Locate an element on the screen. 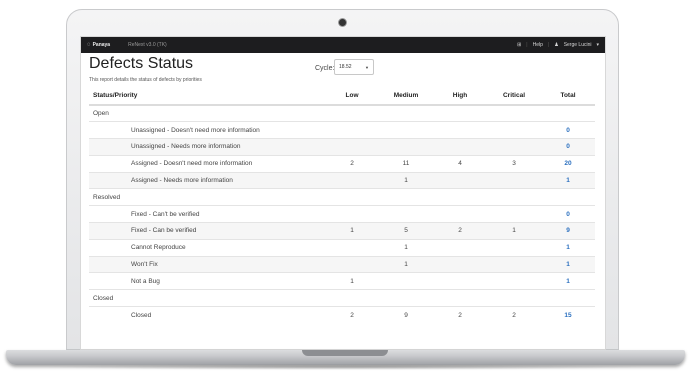 The image size is (691, 372). project-selector: ReNext v3.0 (TK) is located at coordinates (147, 45).